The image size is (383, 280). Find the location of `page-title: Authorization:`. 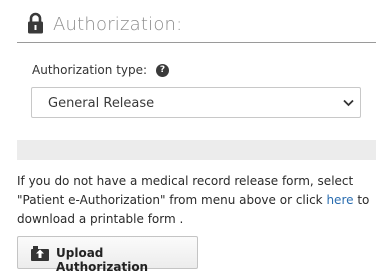

page-title: Authorization: is located at coordinates (118, 24).